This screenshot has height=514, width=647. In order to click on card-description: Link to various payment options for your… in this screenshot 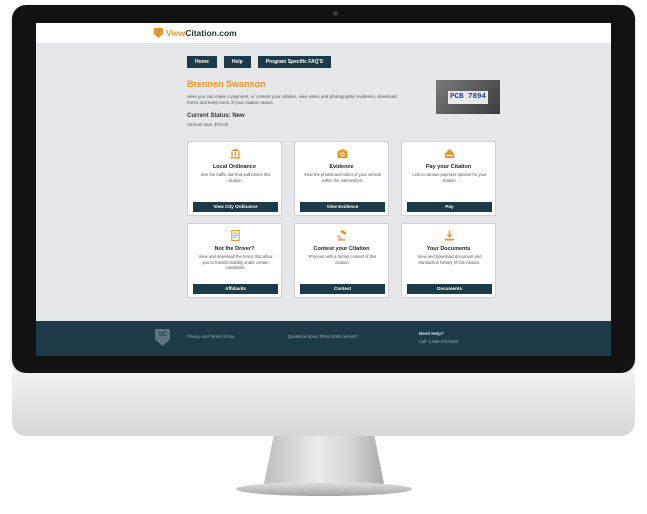, I will do `click(449, 177)`.